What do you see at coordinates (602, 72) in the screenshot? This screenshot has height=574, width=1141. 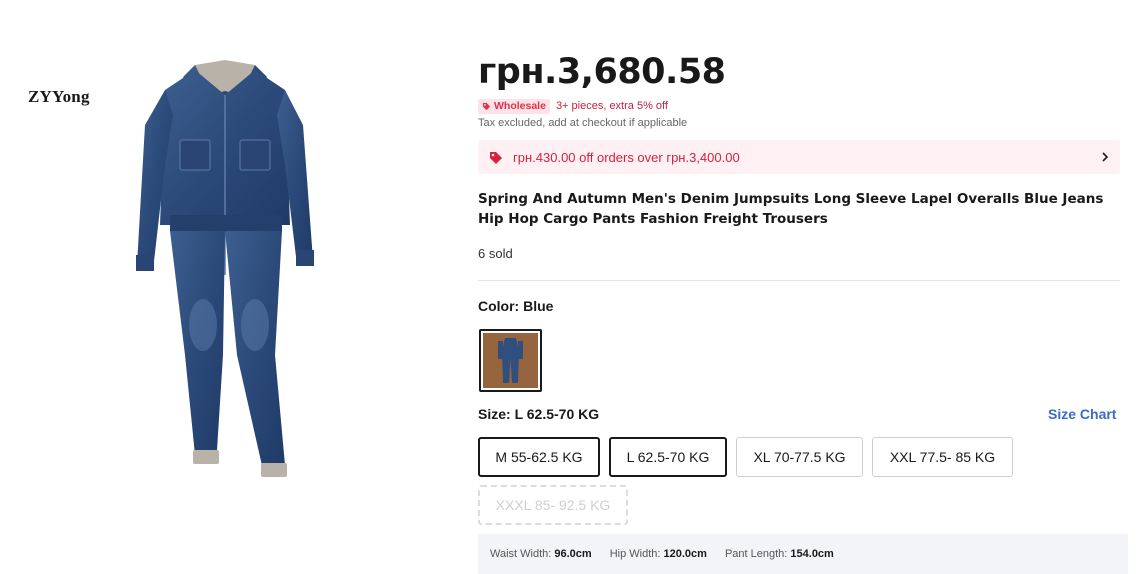 I see `product-price: грн.3,680.58` at bounding box center [602, 72].